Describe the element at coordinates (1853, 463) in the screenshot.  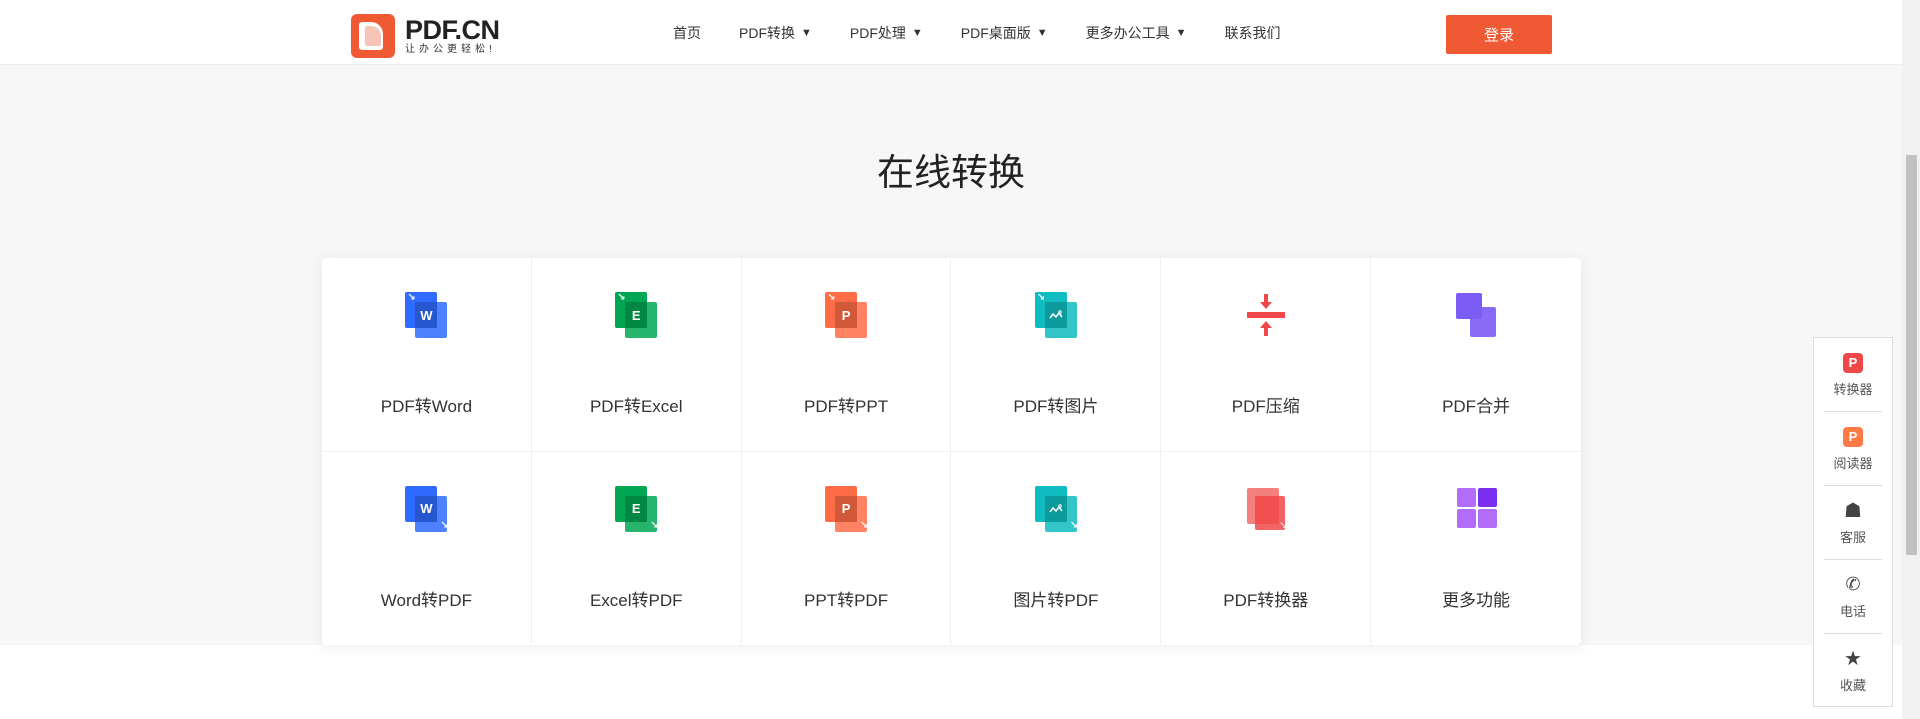
I see `sidebar-label: 阅读器` at that location.